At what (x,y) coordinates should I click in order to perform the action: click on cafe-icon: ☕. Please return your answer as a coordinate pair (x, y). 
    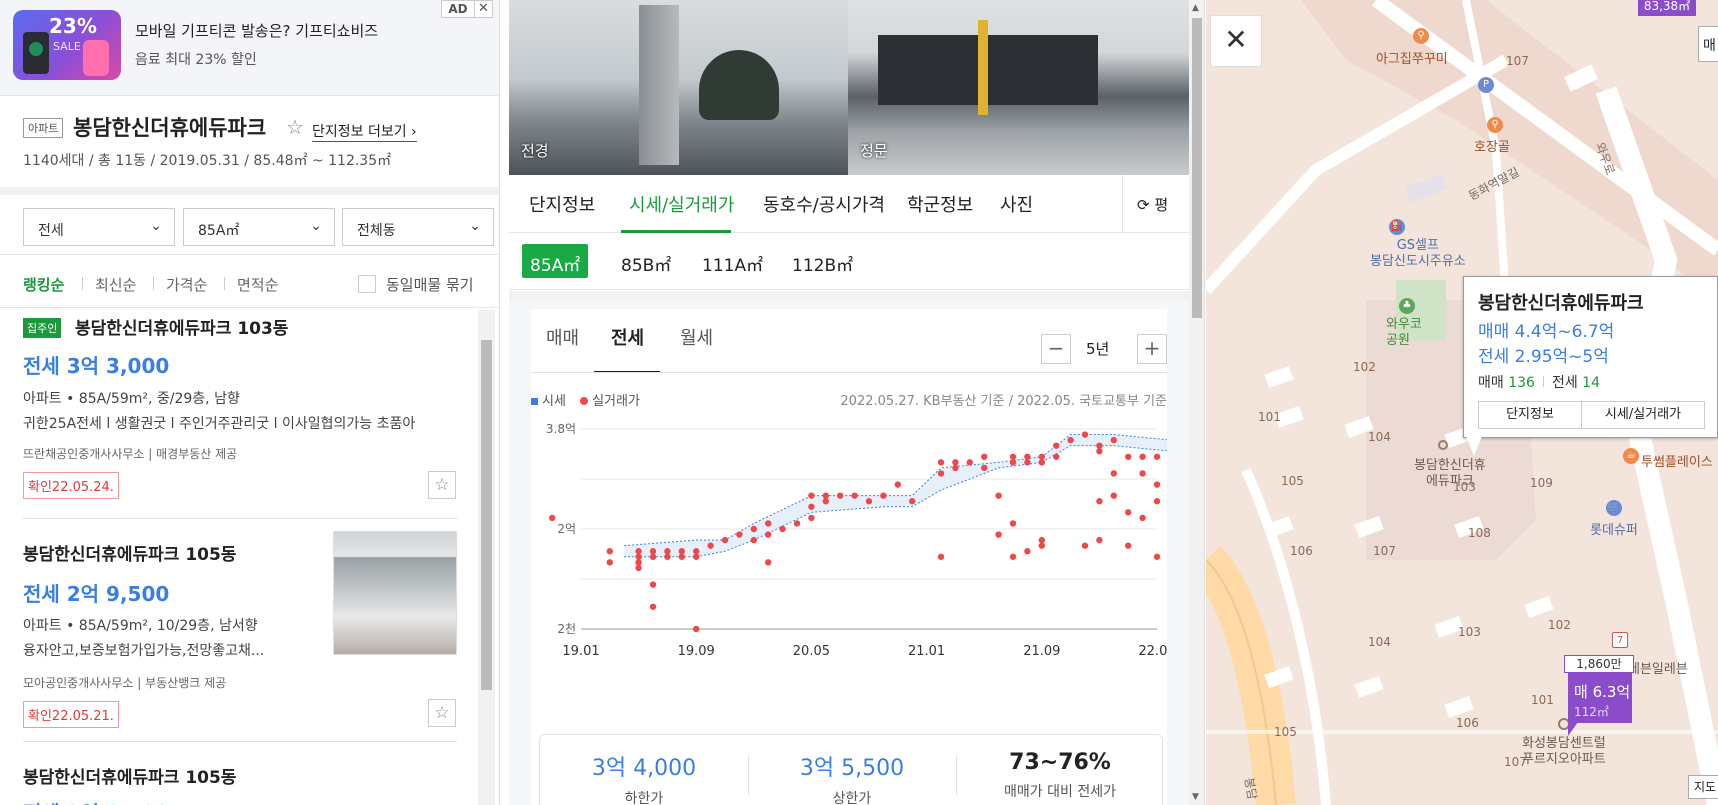
    Looking at the image, I should click on (1631, 456).